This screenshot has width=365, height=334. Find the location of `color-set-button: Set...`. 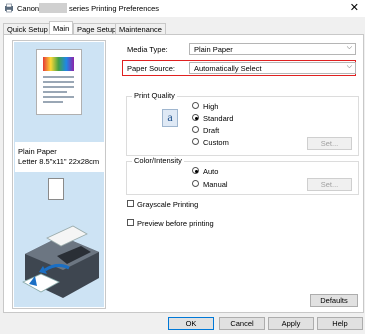

color-set-button: Set... is located at coordinates (329, 184).